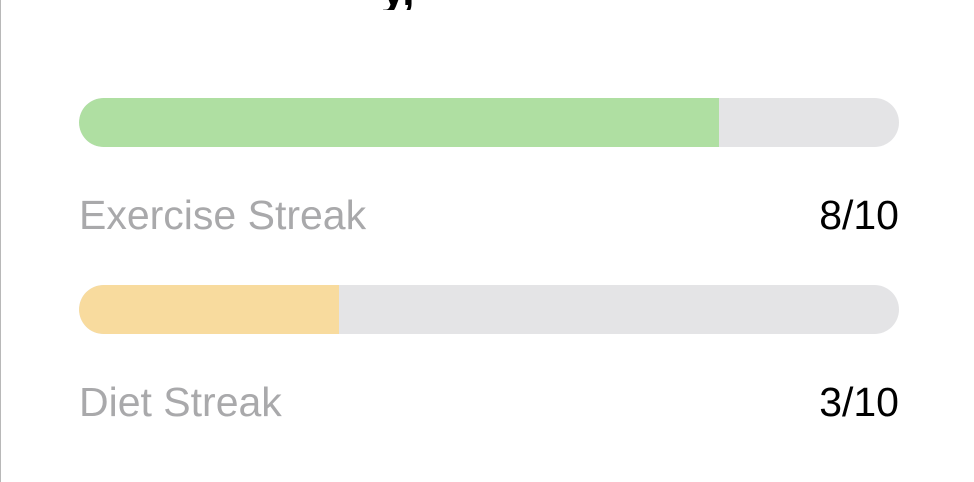 This screenshot has width=974, height=482. What do you see at coordinates (859, 215) in the screenshot?
I see `exercise-streak-value: 8/10` at bounding box center [859, 215].